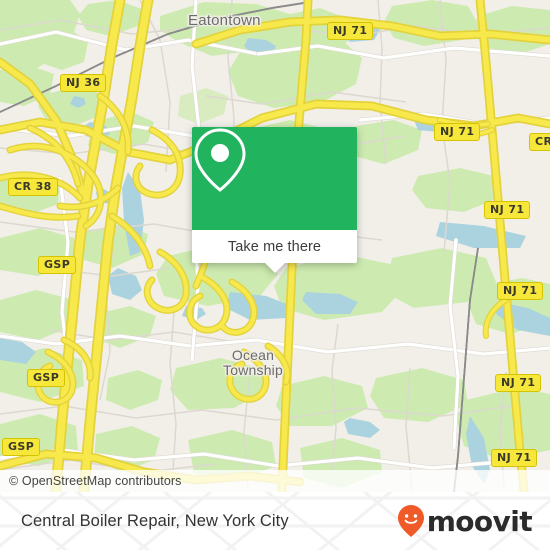 The width and height of the screenshot is (550, 550). I want to click on map-attribution-bar: © OpenStreetMap contributors, so click(275, 481).